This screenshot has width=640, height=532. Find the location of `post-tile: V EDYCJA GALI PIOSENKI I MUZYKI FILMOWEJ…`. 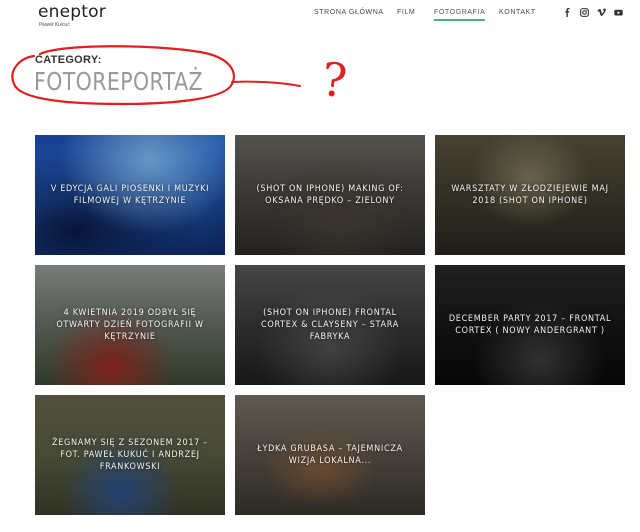

post-tile: V EDYCJA GALI PIOSENKI I MUZYKI FILMOWEJ… is located at coordinates (130, 195).